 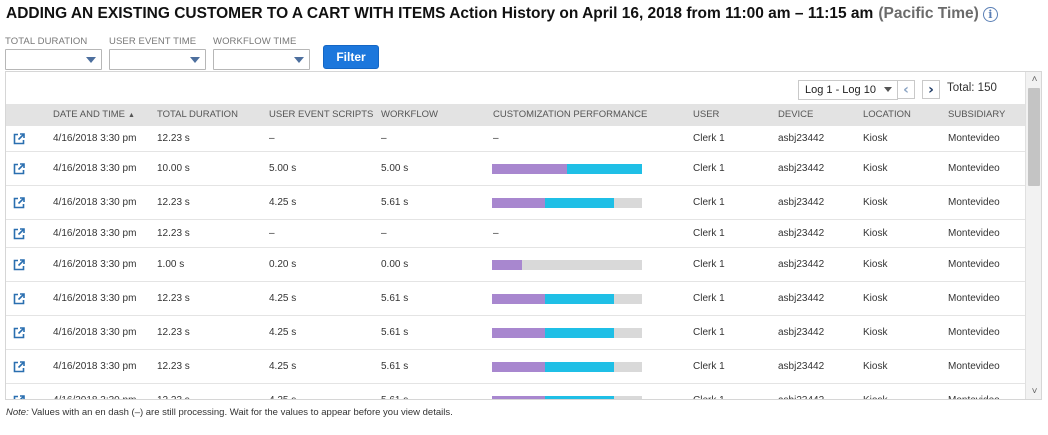 What do you see at coordinates (53, 59) in the screenshot?
I see `total-duration-select` at bounding box center [53, 59].